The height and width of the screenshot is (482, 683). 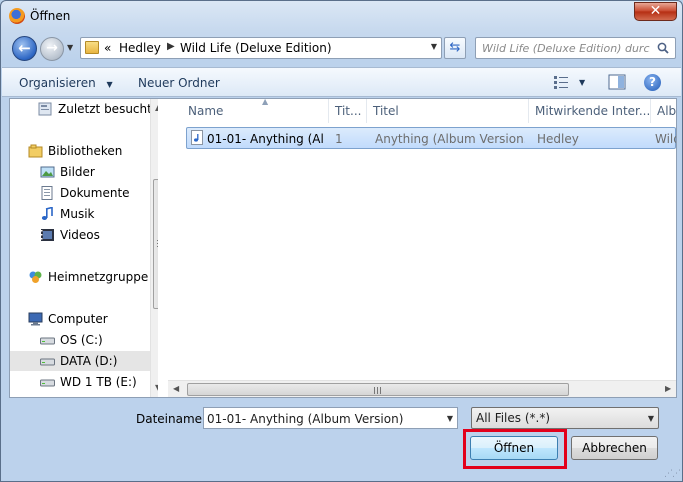 I want to click on horizontal-scrollbar: ◀ ▶, so click(x=422, y=388).